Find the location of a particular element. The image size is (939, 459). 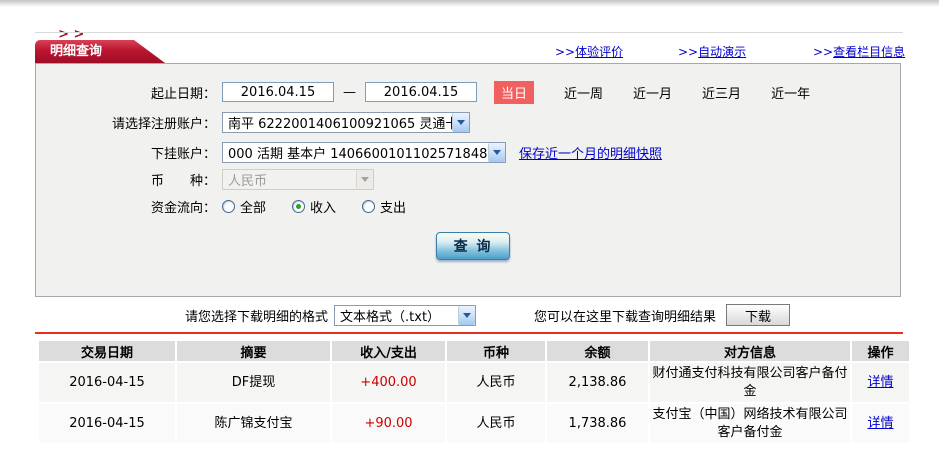

registered-account-select: 南平 6222001406100921065 灵通卡 is located at coordinates (346, 122).